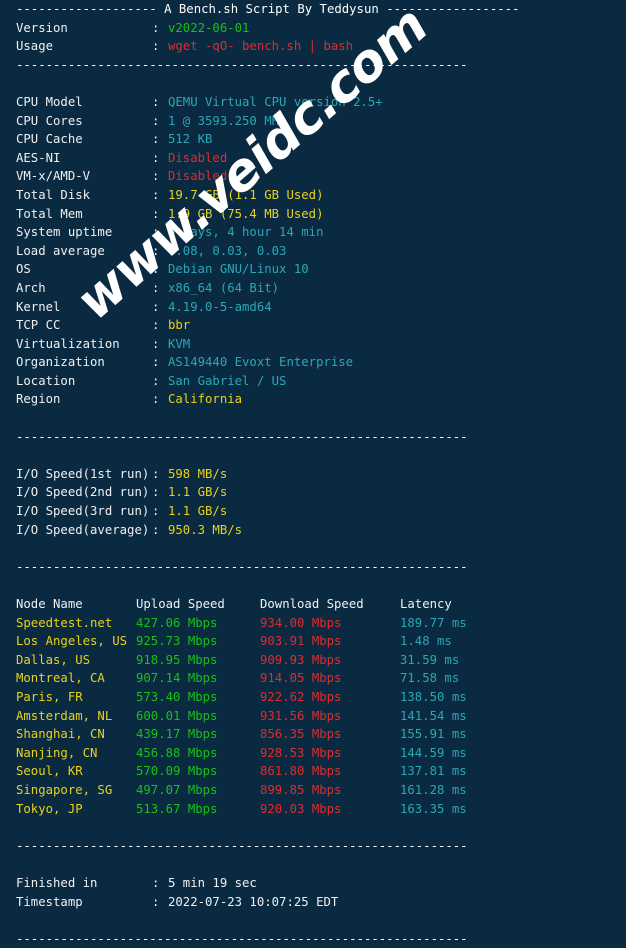 The image size is (626, 948). Describe the element at coordinates (433, 734) in the screenshot. I see `latency-cell: 155.91 ms` at that location.